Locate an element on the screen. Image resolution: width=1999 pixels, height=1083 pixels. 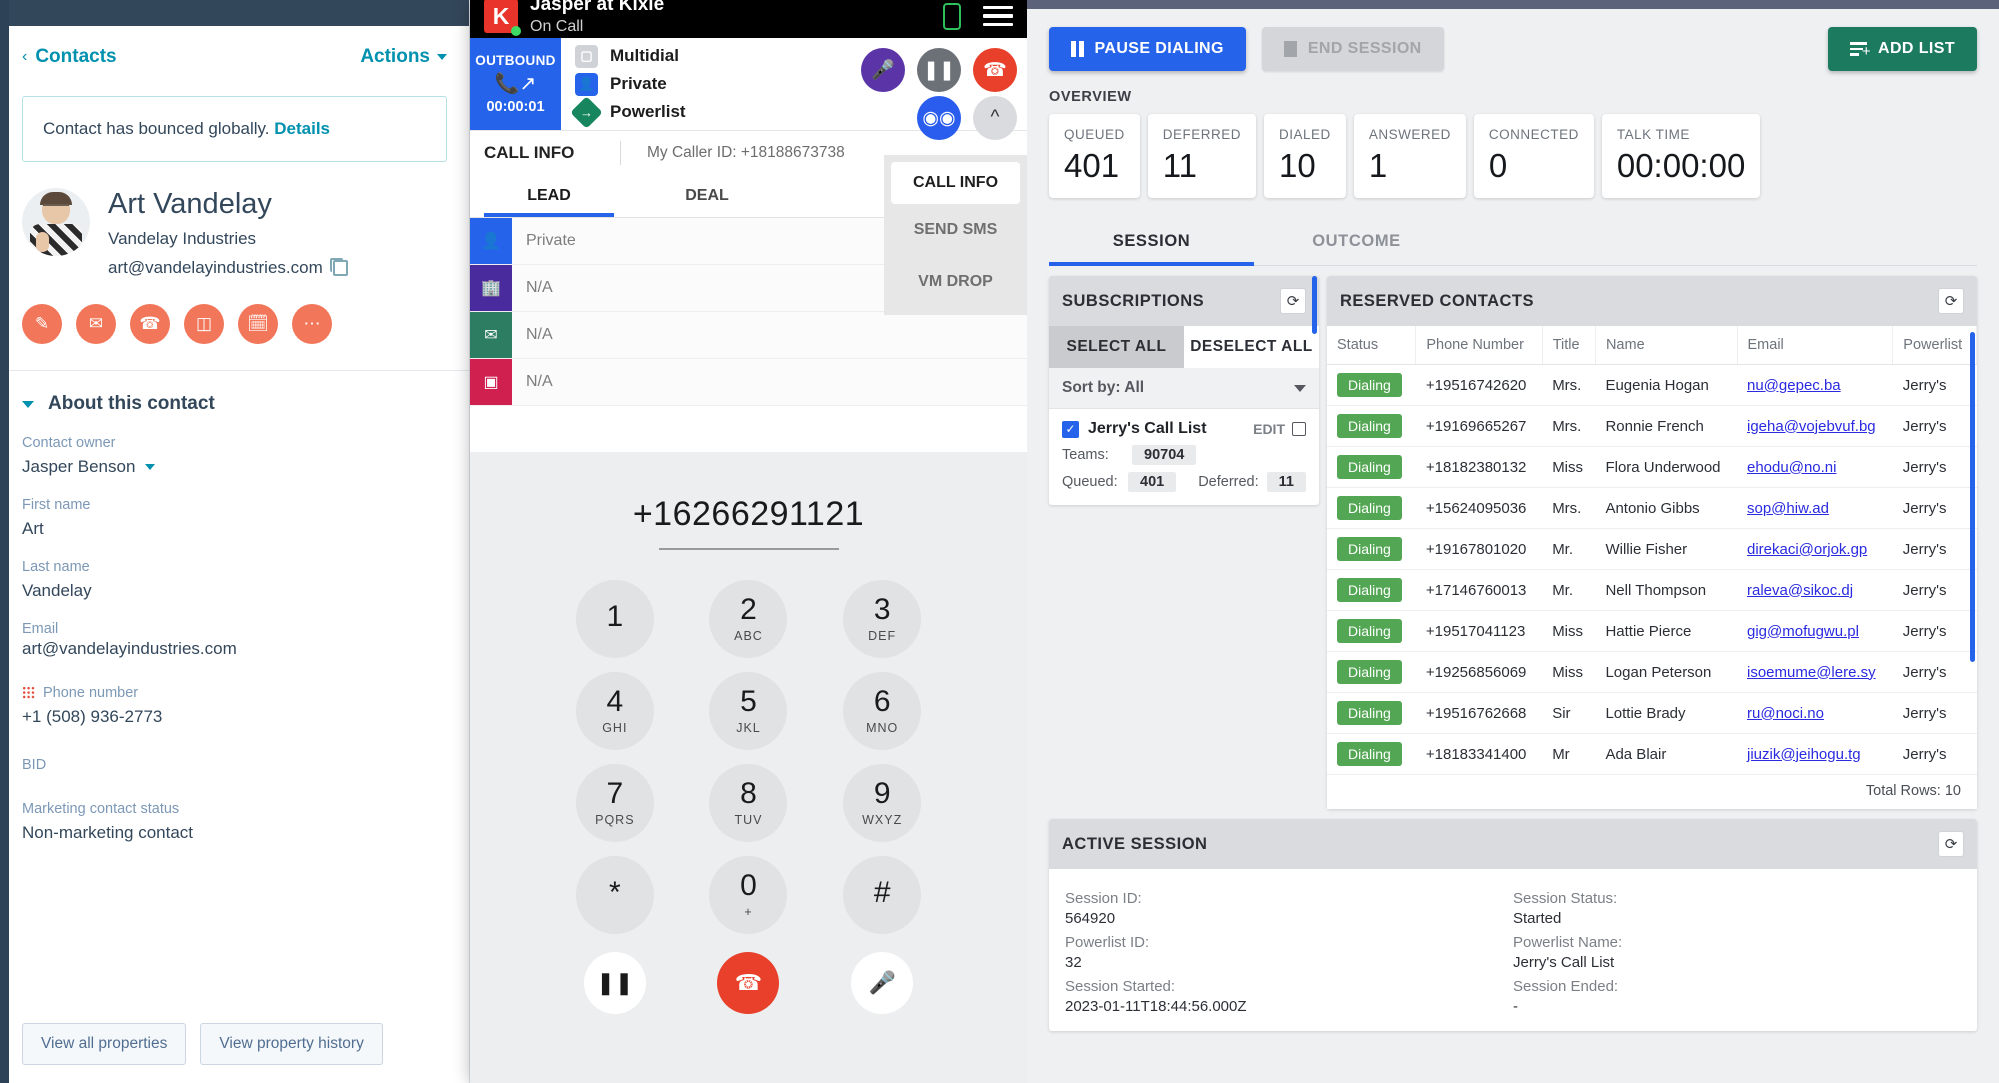
field-value: Jasper Benson is located at coordinates (234, 467).